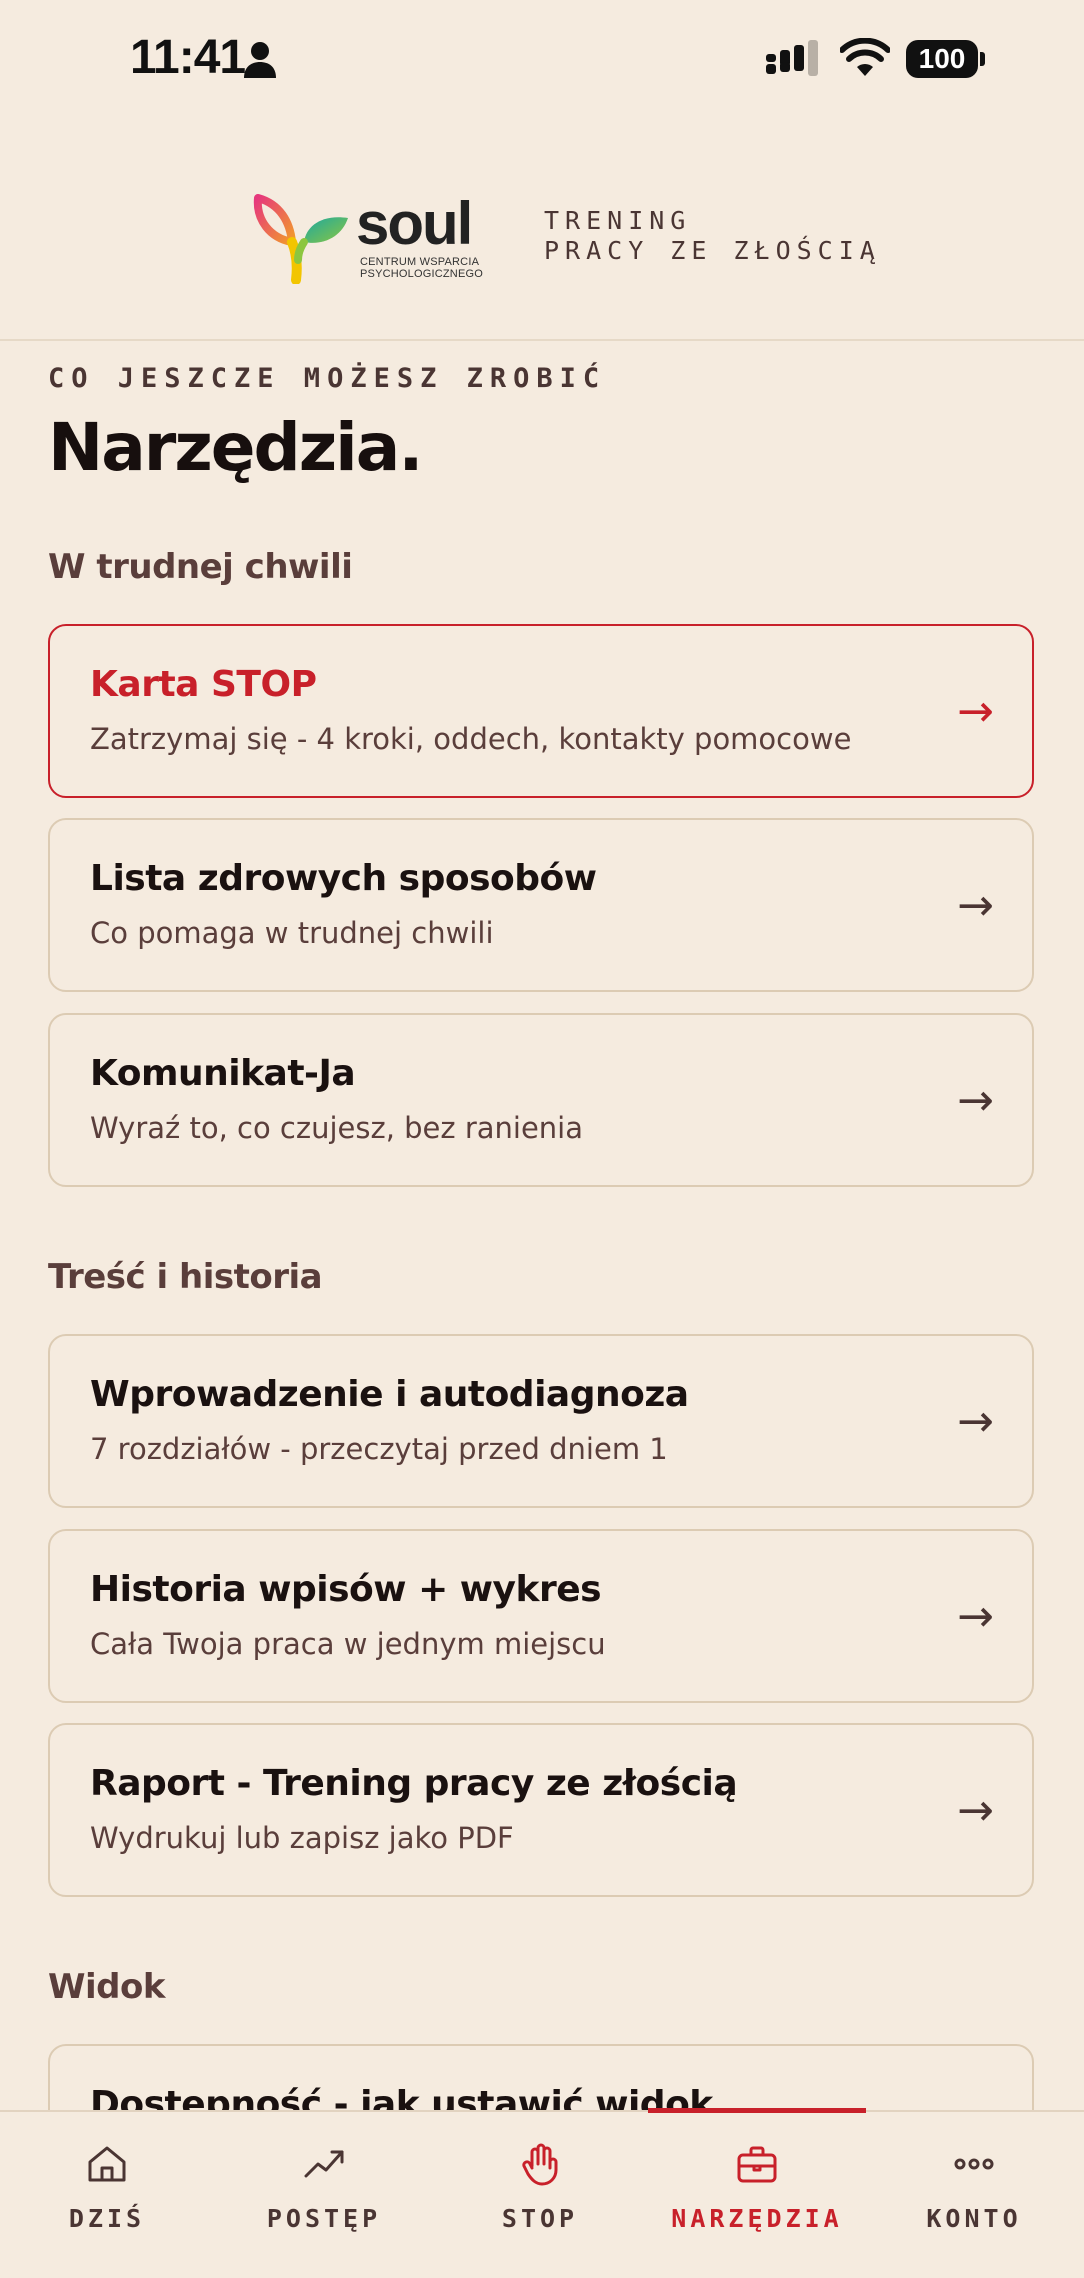 This screenshot has height=2278, width=1084. Describe the element at coordinates (540, 2164) in the screenshot. I see `hand-icon` at that location.